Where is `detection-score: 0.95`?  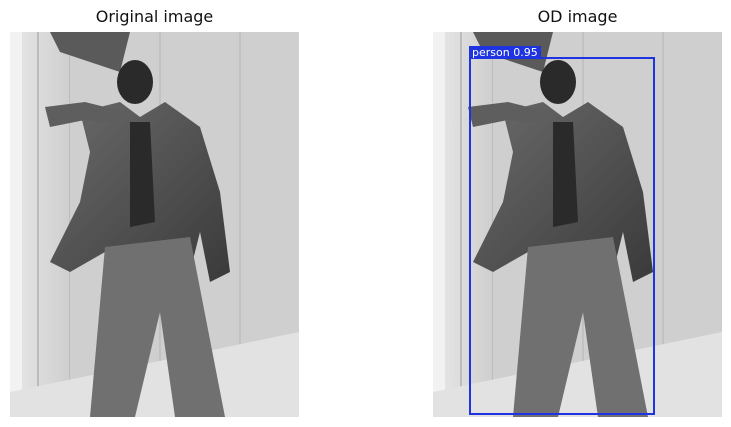
detection-score: 0.95 is located at coordinates (525, 52).